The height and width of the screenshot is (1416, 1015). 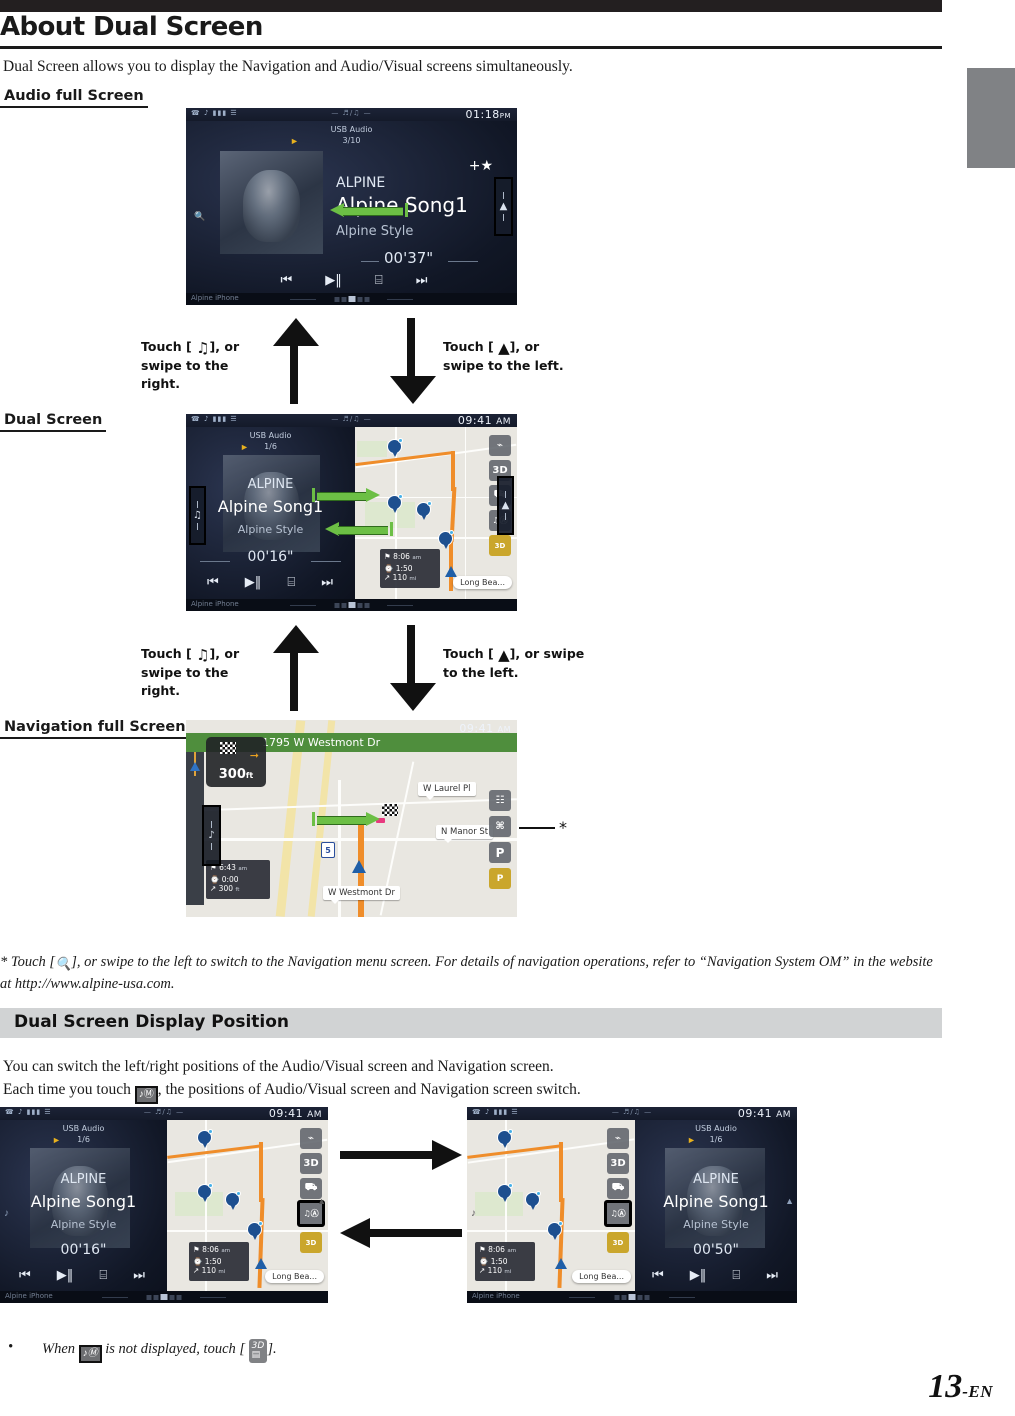 I want to click on dash-left, so click(x=303, y=299).